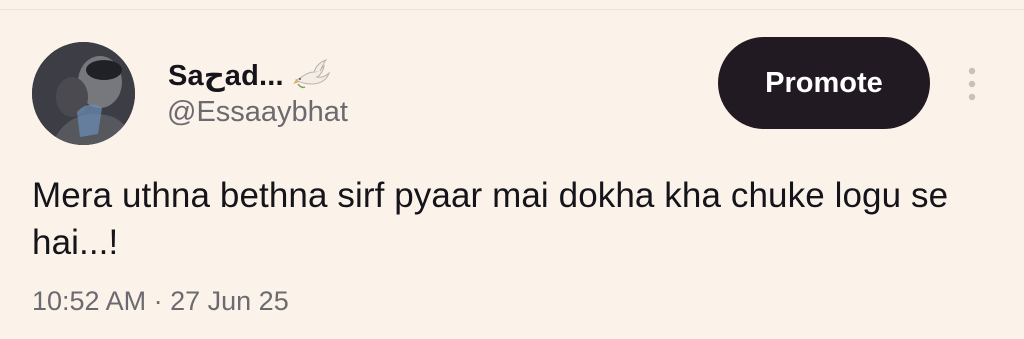 This screenshot has height=339, width=1024. I want to click on tweet-time: 10:52 AM, so click(89, 301).